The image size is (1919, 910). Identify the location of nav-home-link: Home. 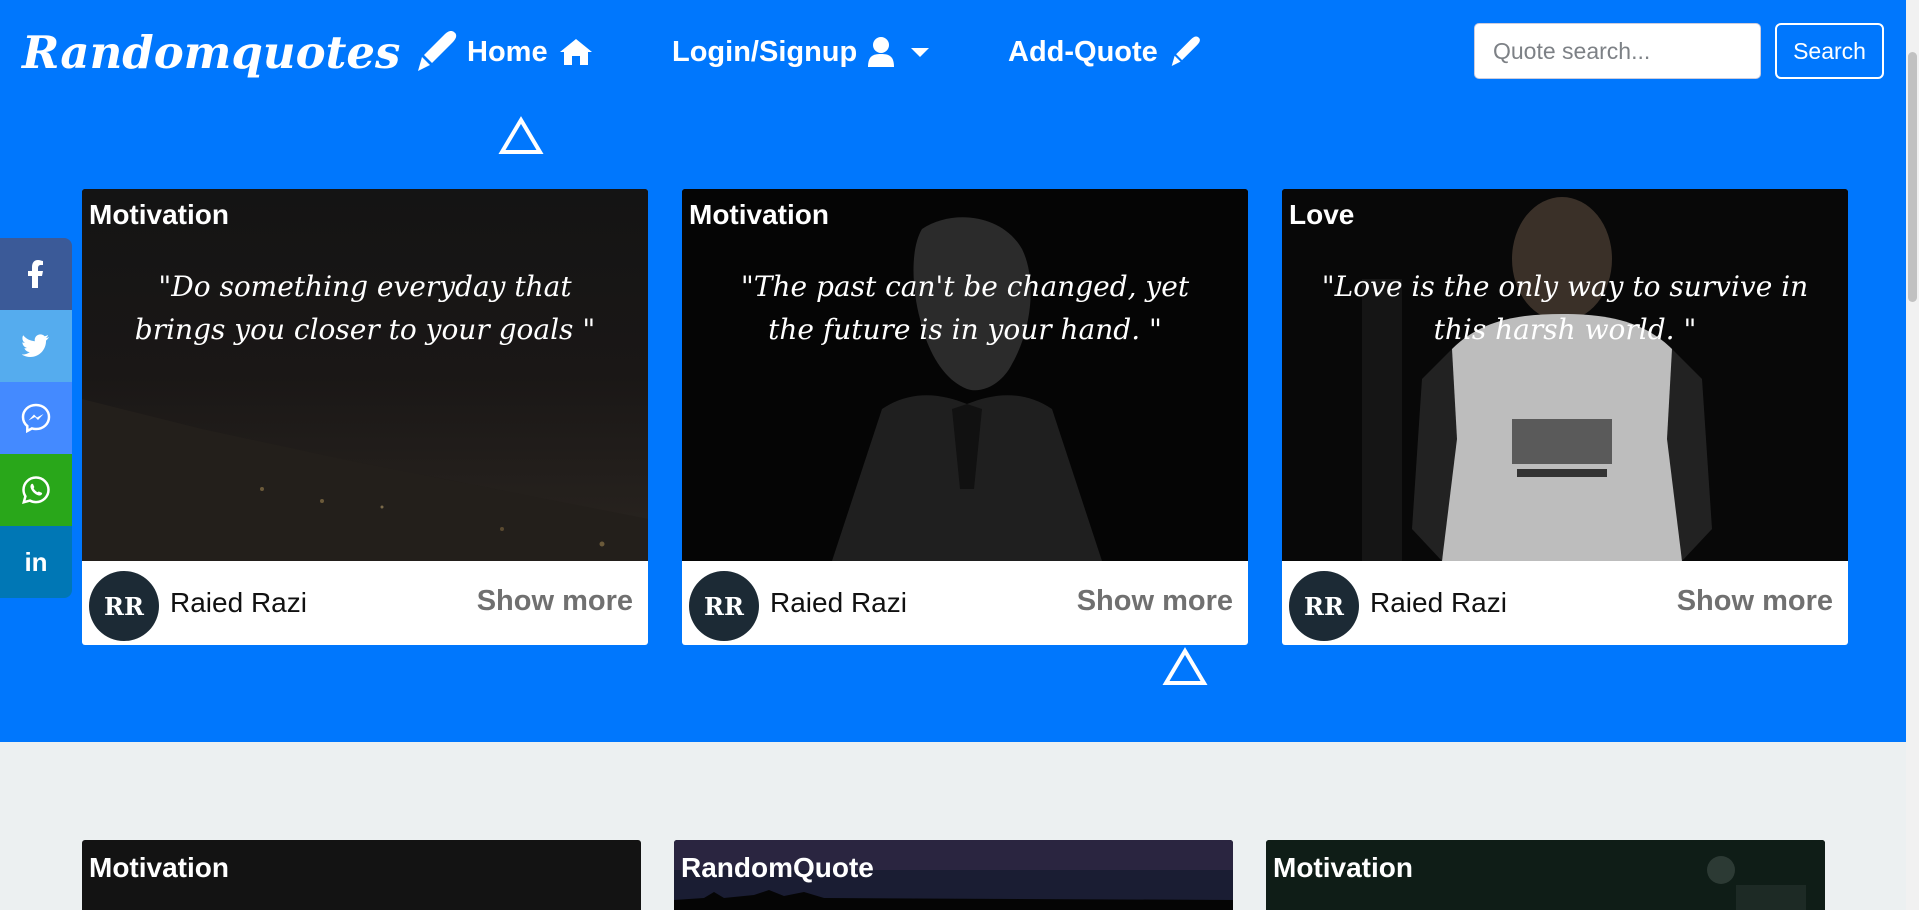
(530, 52).